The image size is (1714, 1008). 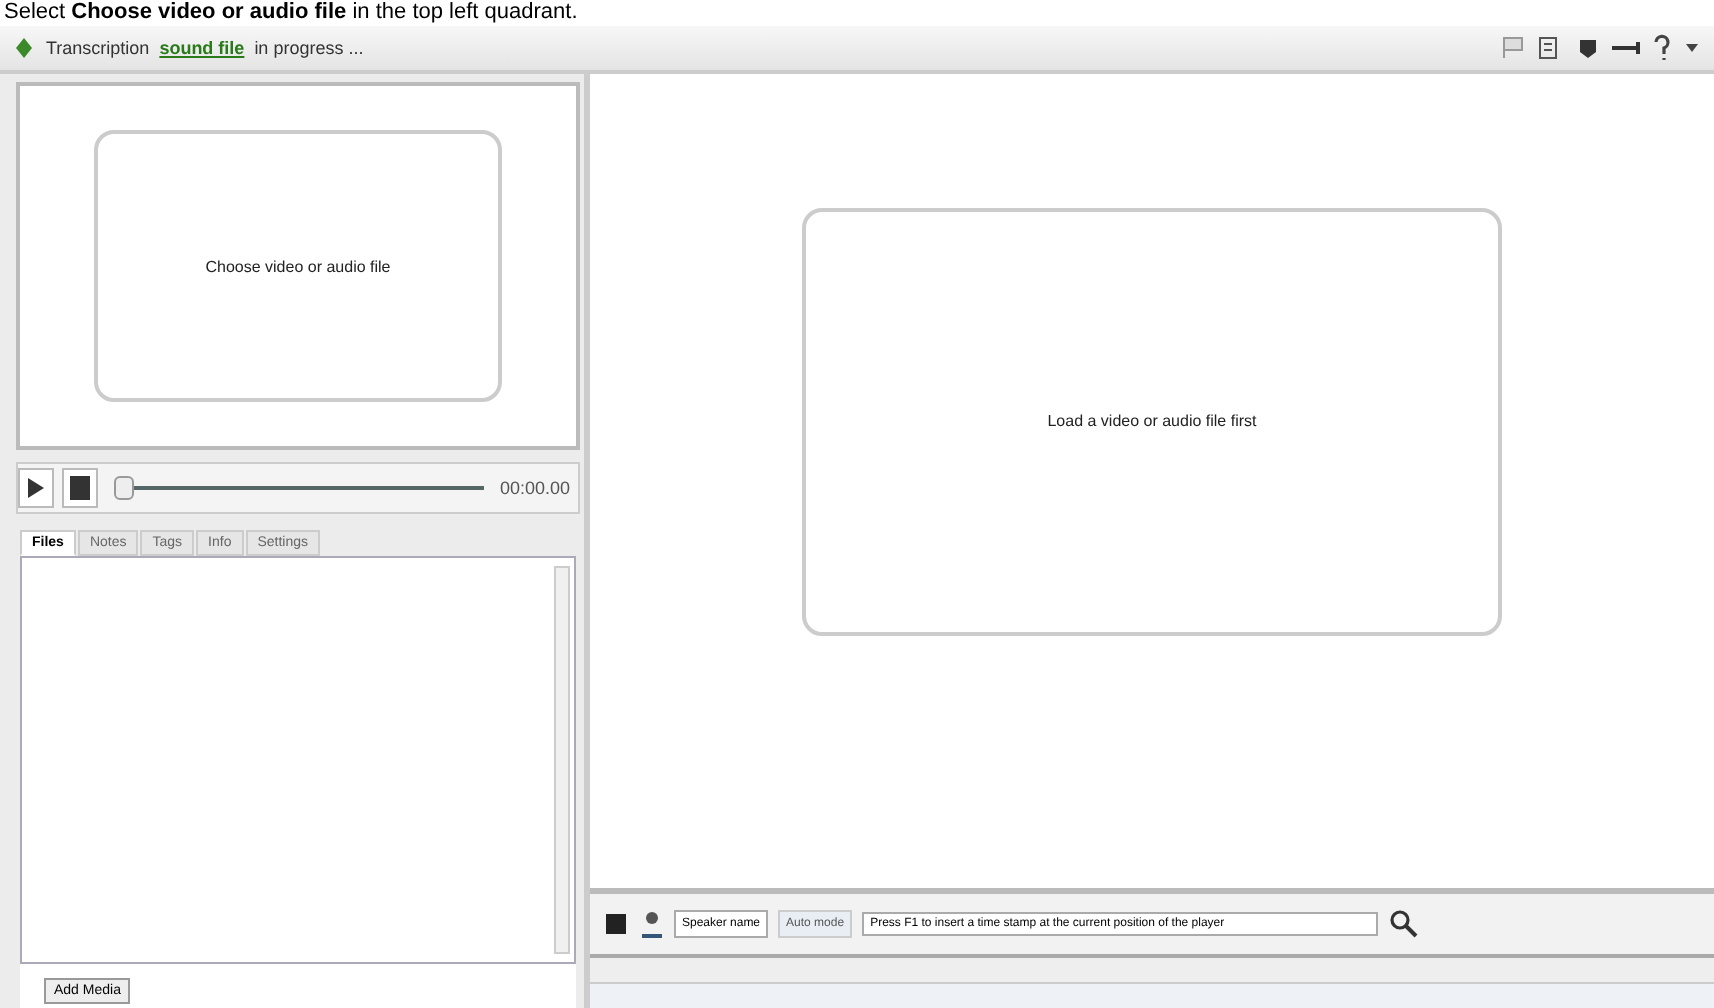 I want to click on person-icon, so click(x=652, y=924).